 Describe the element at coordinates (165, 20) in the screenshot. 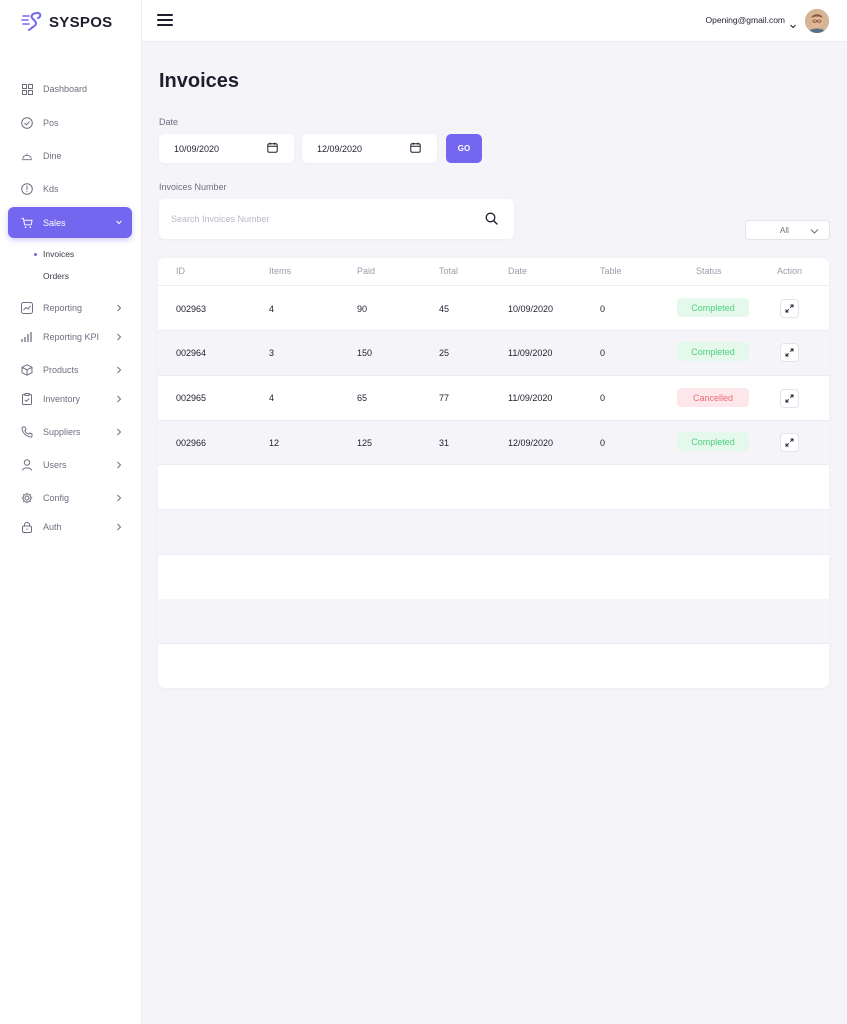

I see `hamburger-menu-icon` at that location.